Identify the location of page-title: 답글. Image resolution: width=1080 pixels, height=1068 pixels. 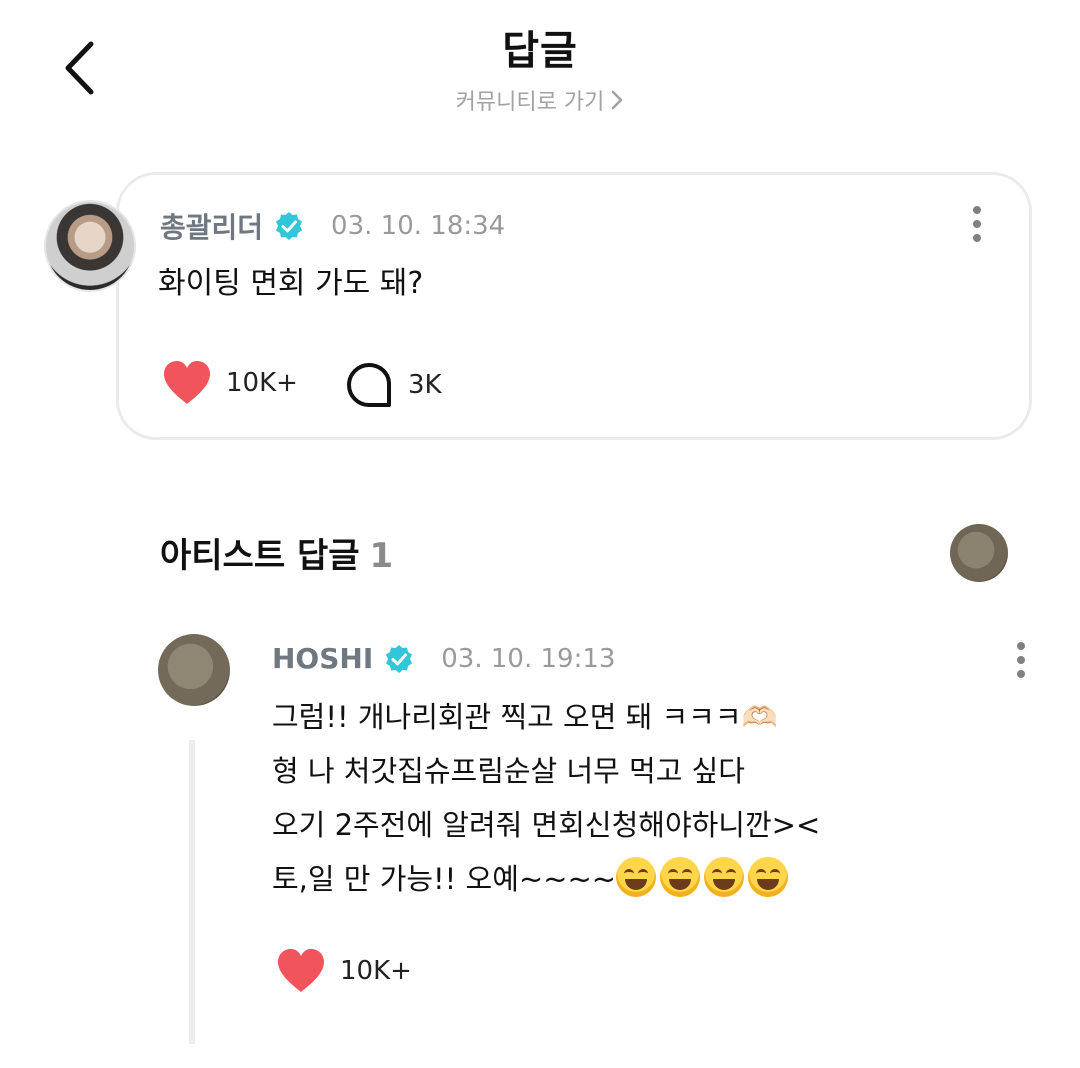
(540, 51).